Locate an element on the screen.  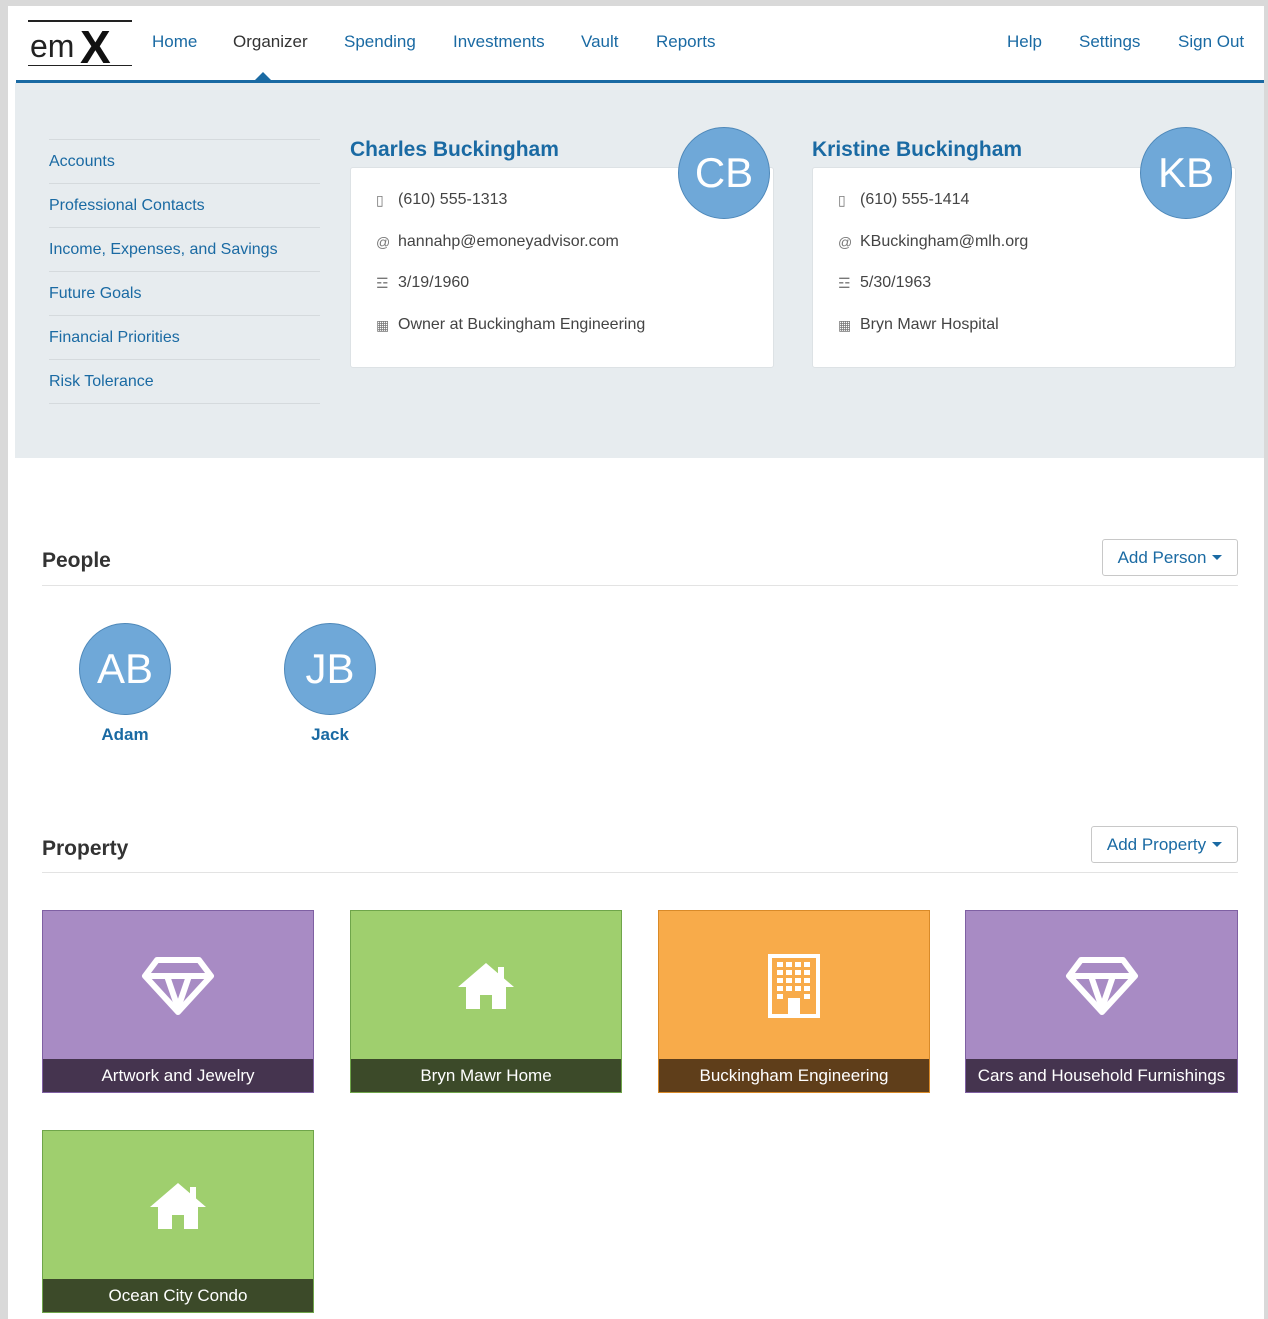
avatar: AB is located at coordinates (125, 669).